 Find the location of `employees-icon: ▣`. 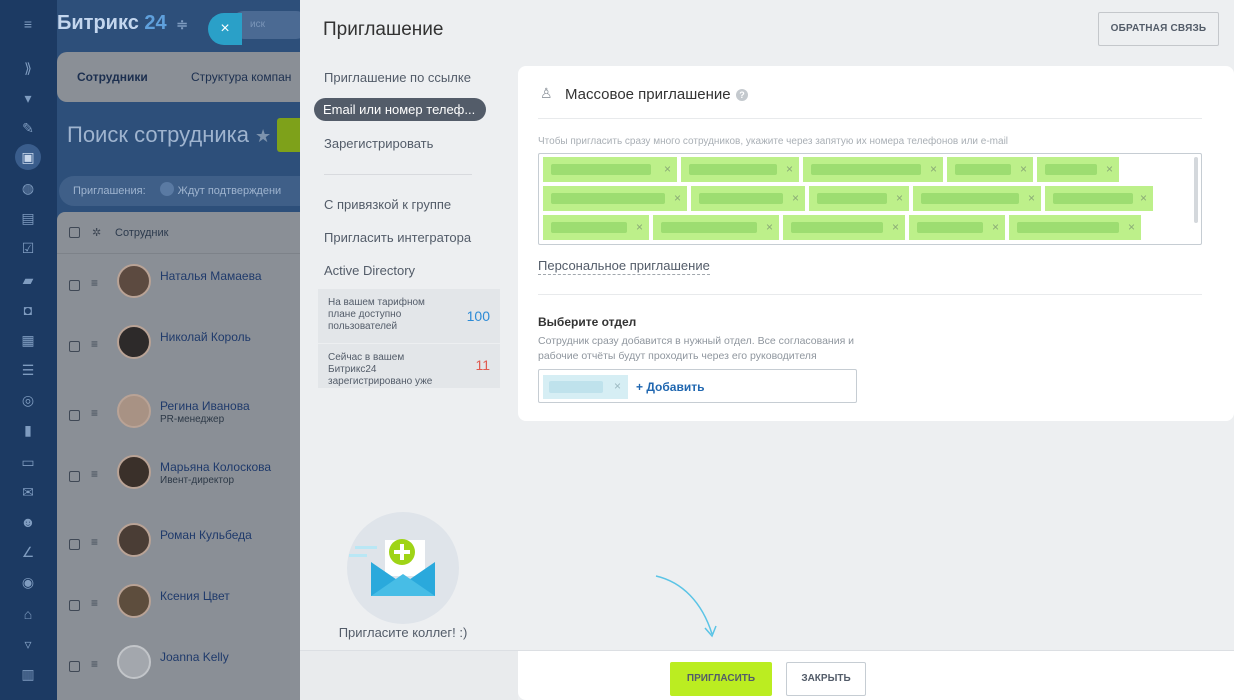

employees-icon: ▣ is located at coordinates (28, 157).